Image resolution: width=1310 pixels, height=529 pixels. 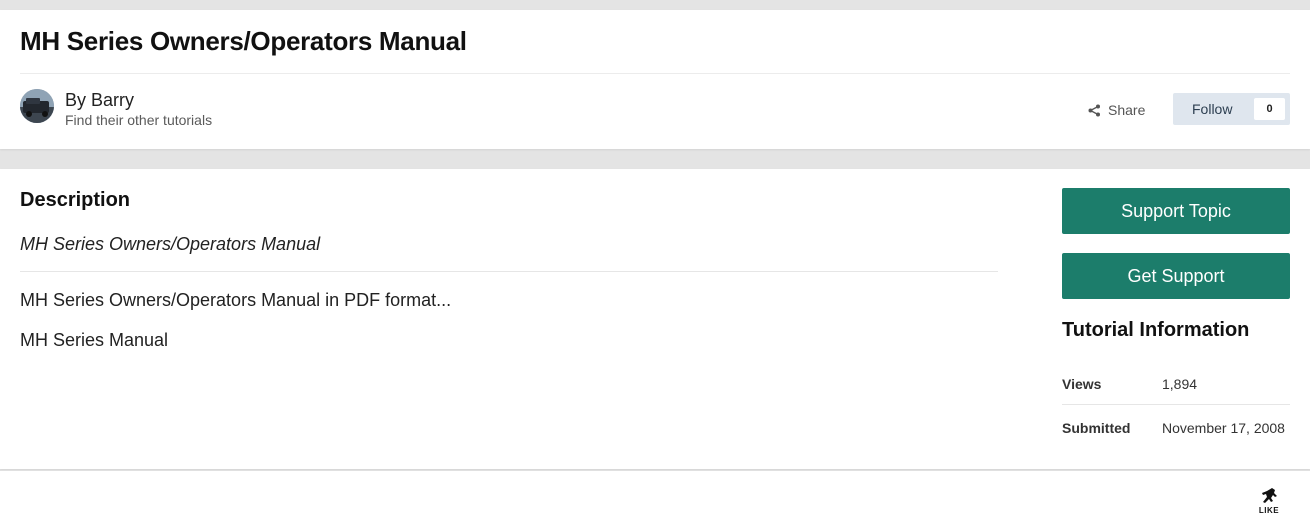 I want to click on follow-button: Follow 0, so click(x=1231, y=109).